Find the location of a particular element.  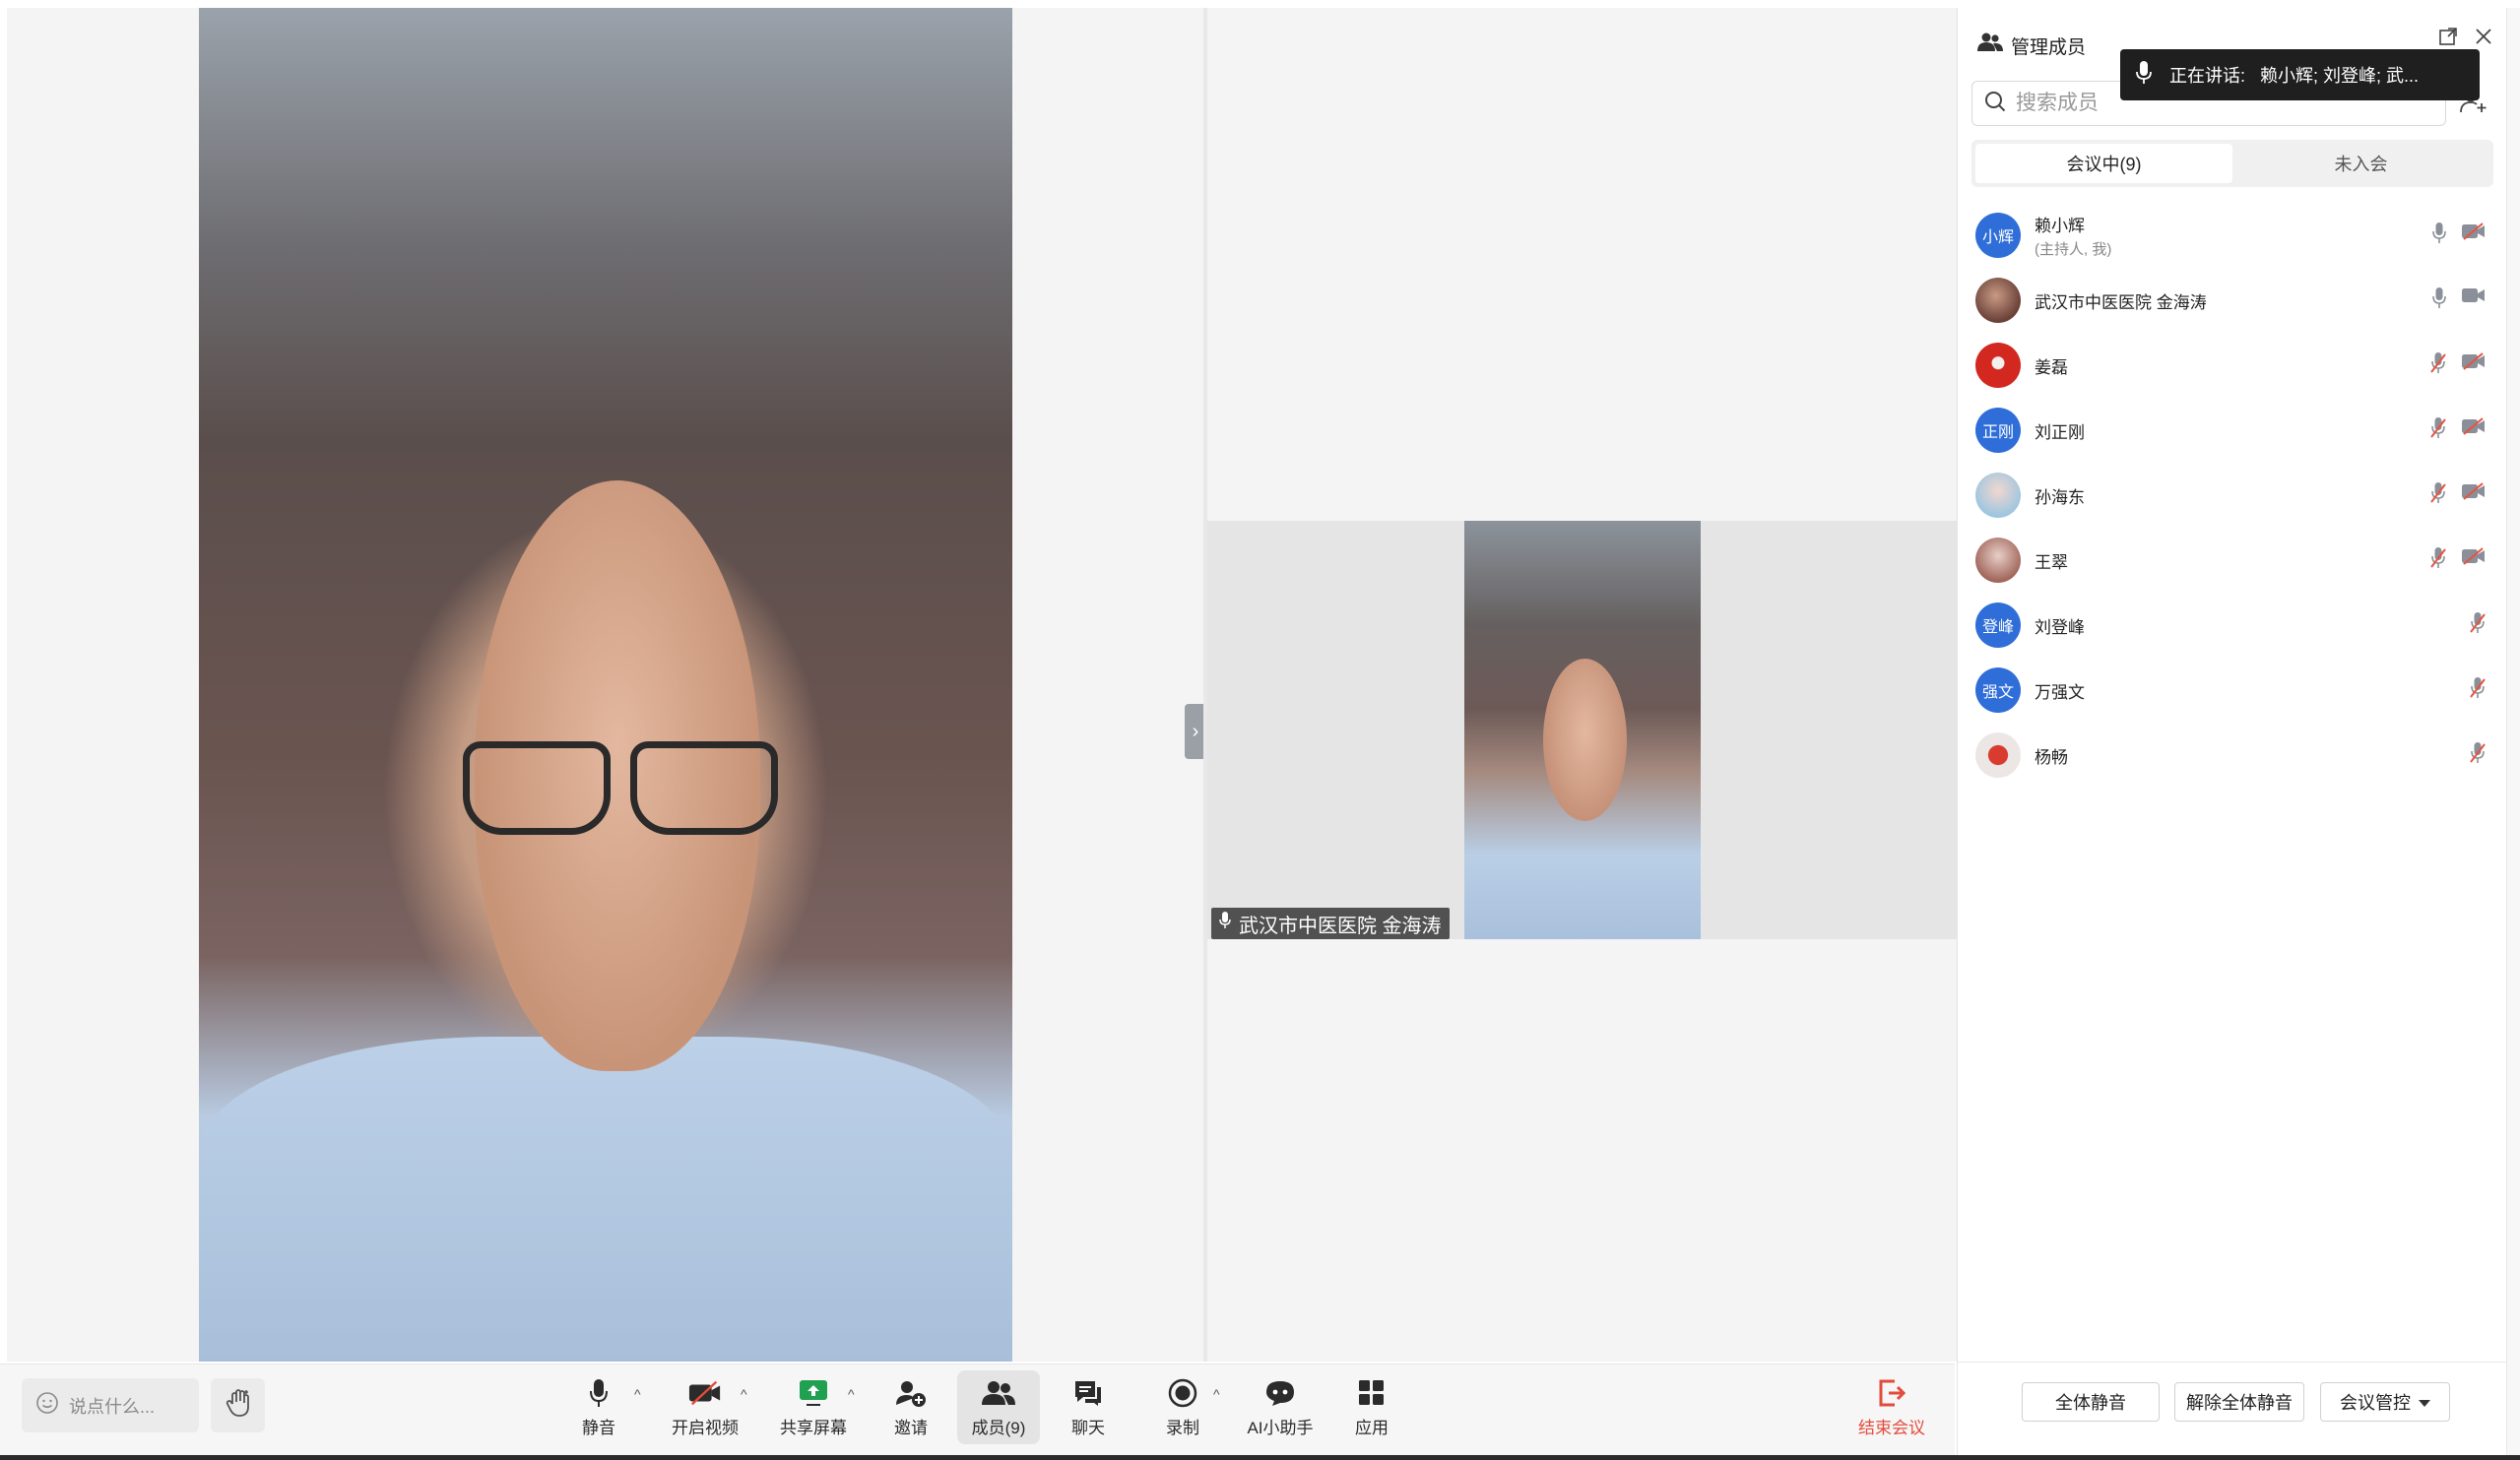

apps-button: 应用 is located at coordinates (1371, 1407).